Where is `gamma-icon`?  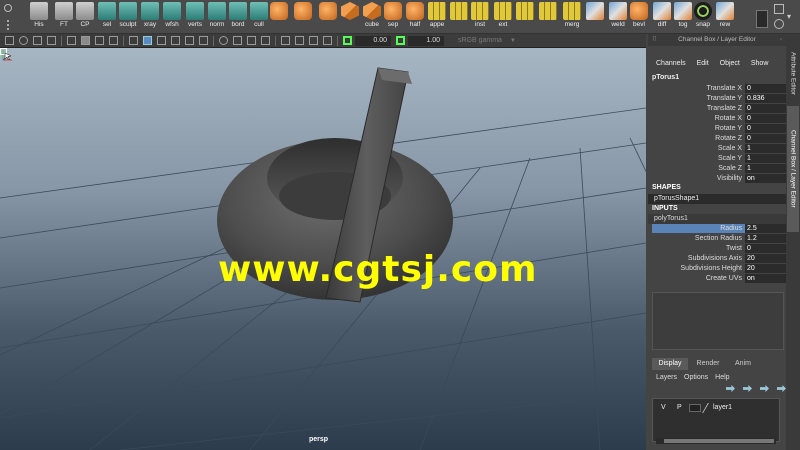
gamma-icon is located at coordinates (400, 40).